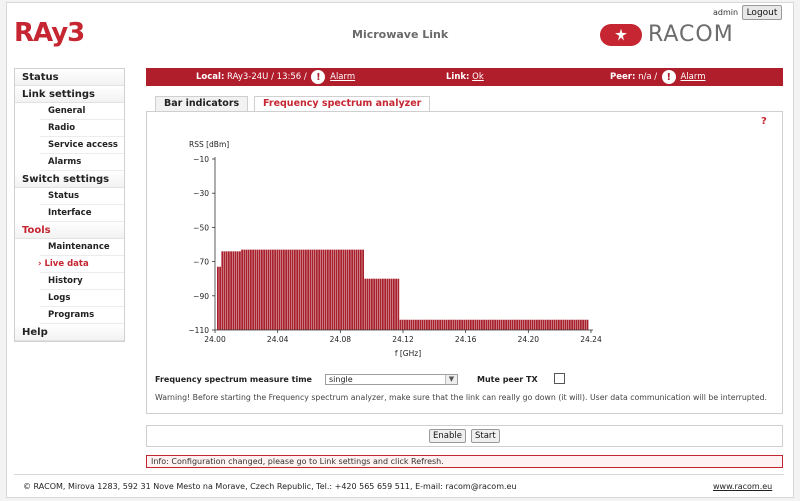  I want to click on sidebar-section-tools: Tools, so click(69, 230).